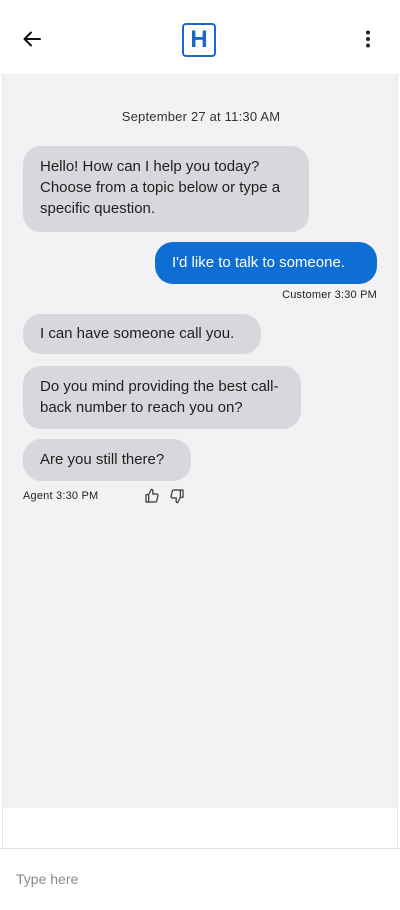 The image size is (400, 910). I want to click on logo-letter: H, so click(199, 39).